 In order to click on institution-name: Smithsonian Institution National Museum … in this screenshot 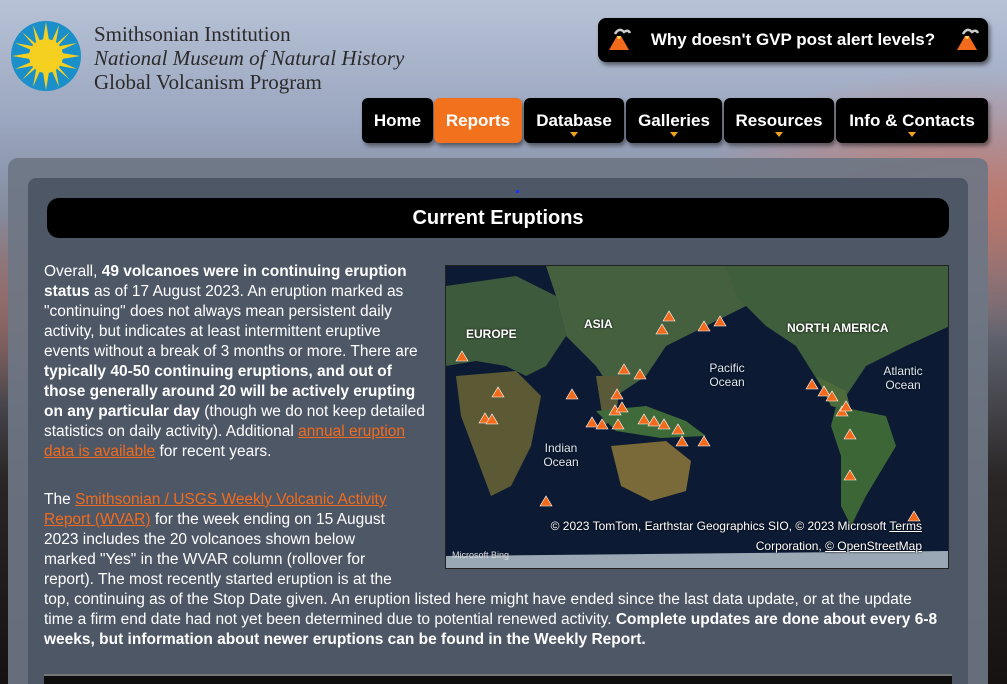, I will do `click(249, 58)`.